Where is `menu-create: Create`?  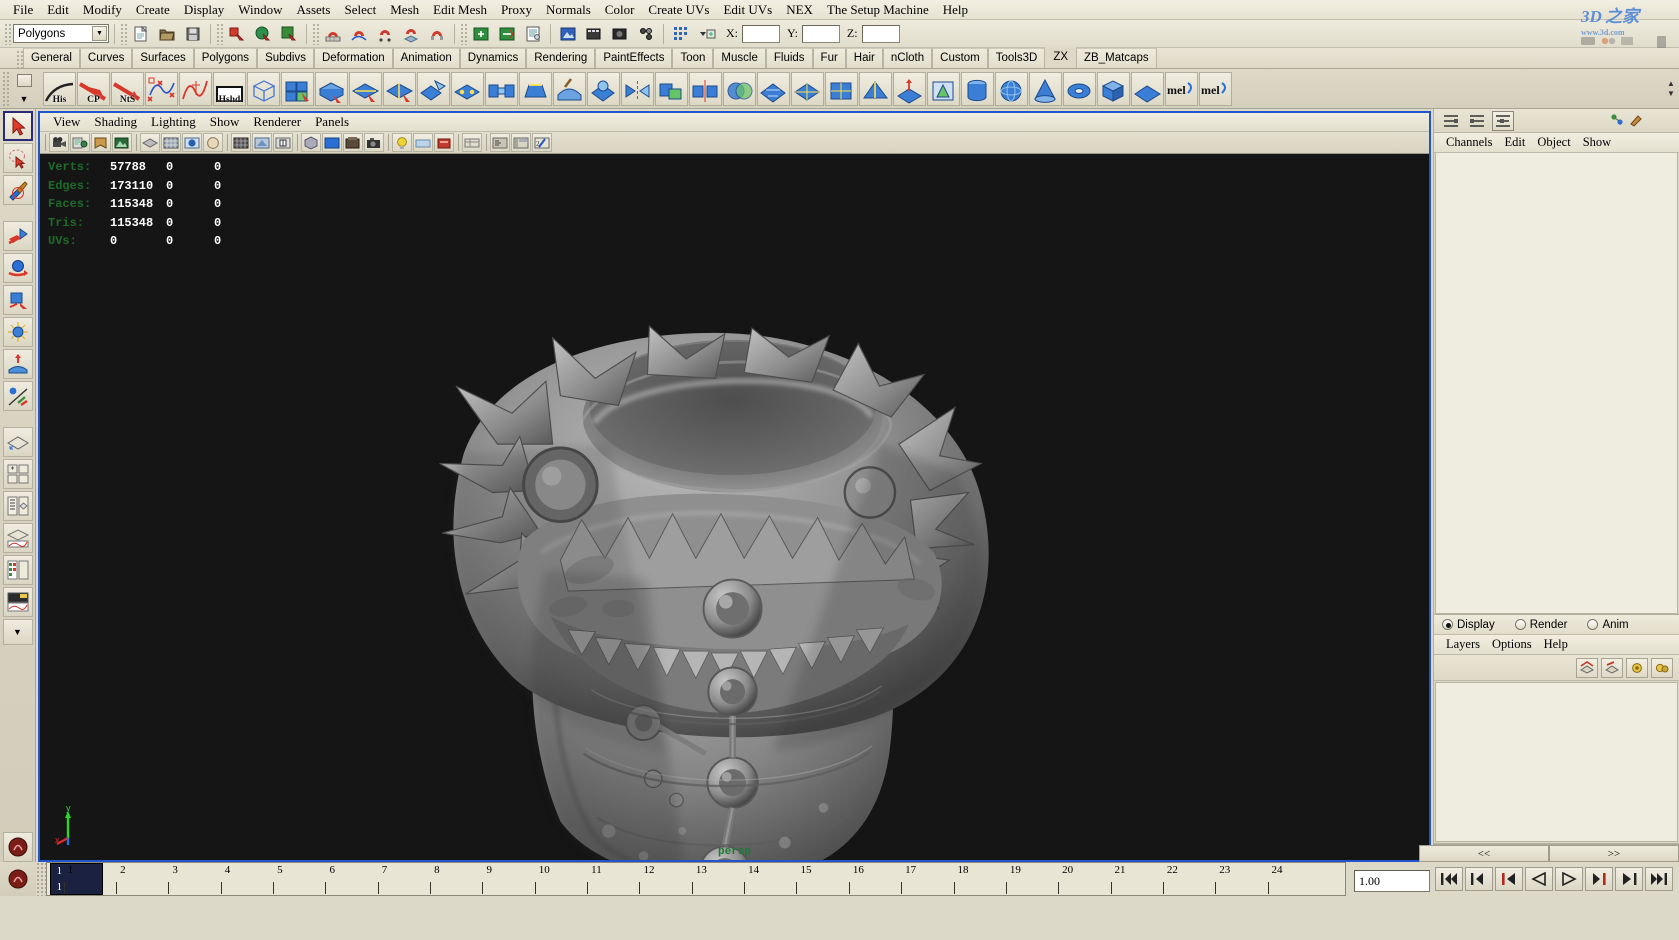 menu-create: Create is located at coordinates (153, 10).